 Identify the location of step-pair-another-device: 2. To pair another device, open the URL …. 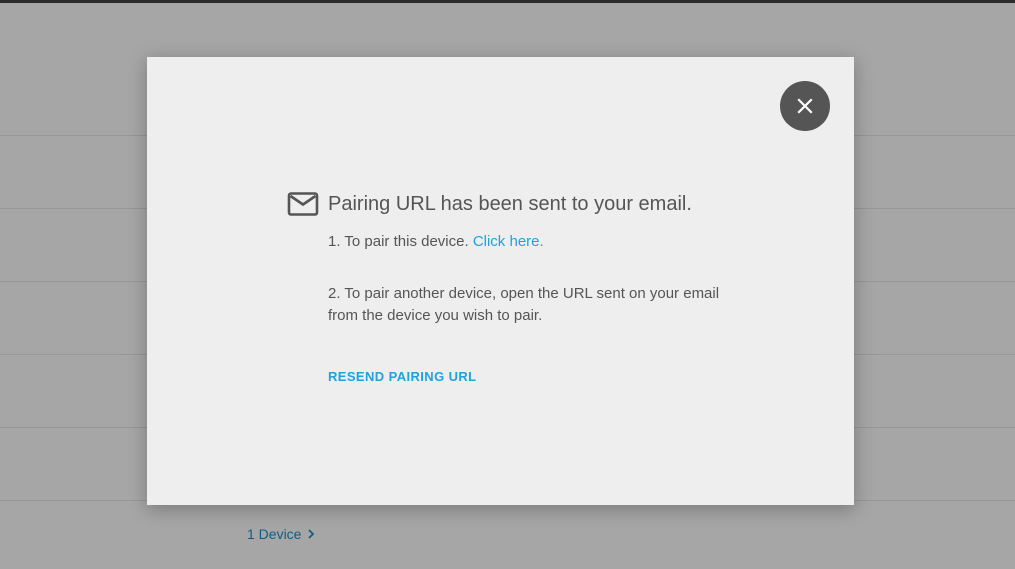
(524, 304).